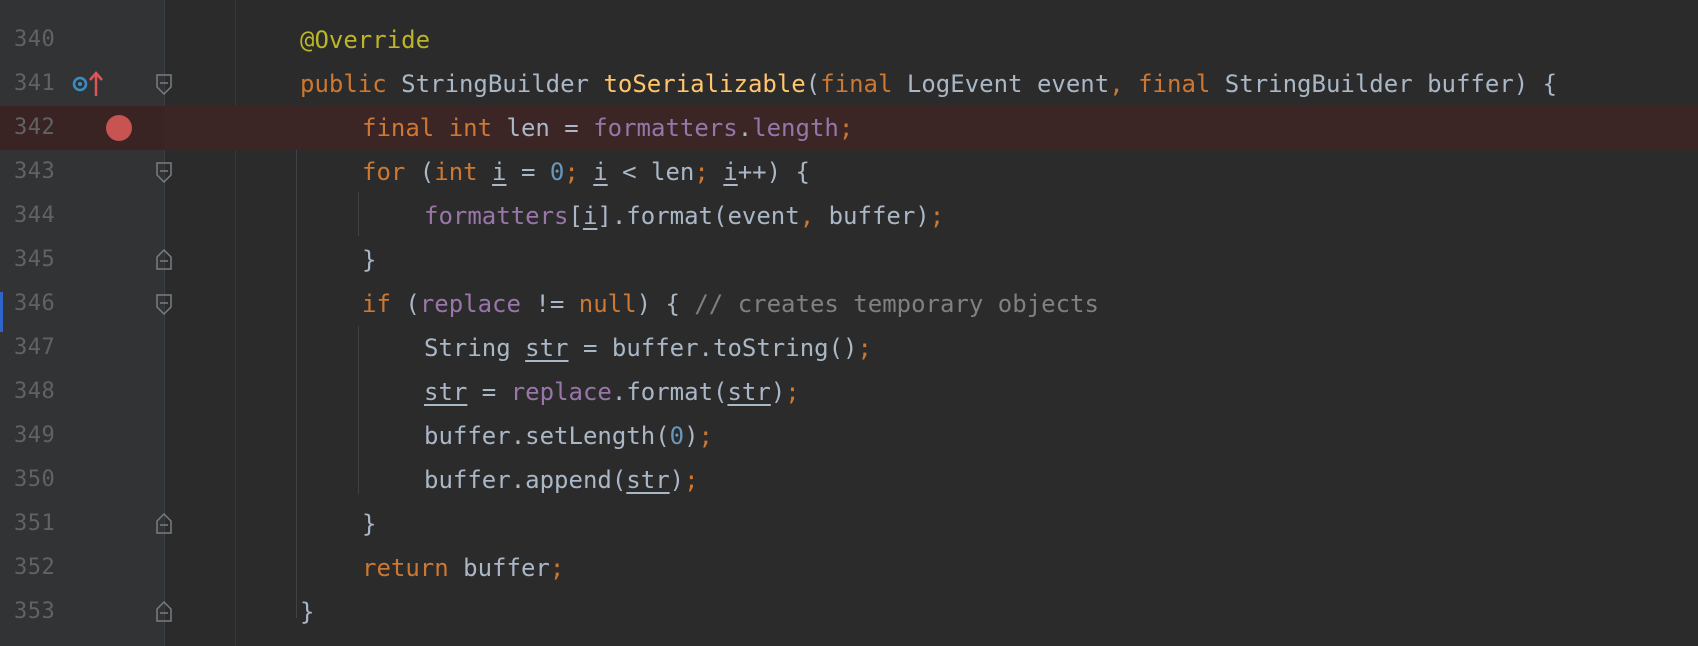  What do you see at coordinates (849, 524) in the screenshot?
I see `code-line: 351 }` at bounding box center [849, 524].